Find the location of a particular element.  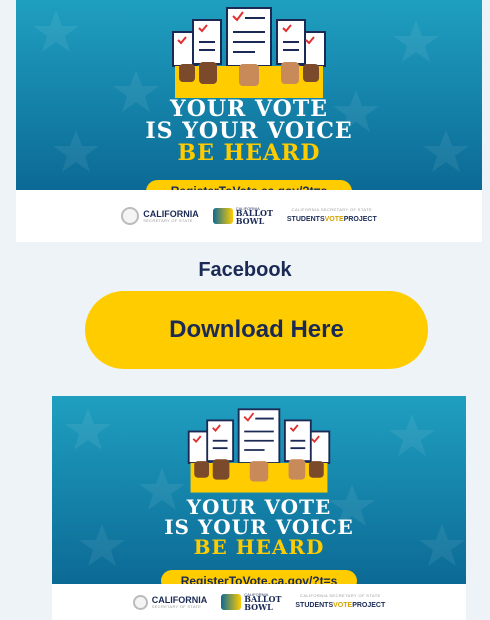

platform-label: Facebook is located at coordinates (245, 270).